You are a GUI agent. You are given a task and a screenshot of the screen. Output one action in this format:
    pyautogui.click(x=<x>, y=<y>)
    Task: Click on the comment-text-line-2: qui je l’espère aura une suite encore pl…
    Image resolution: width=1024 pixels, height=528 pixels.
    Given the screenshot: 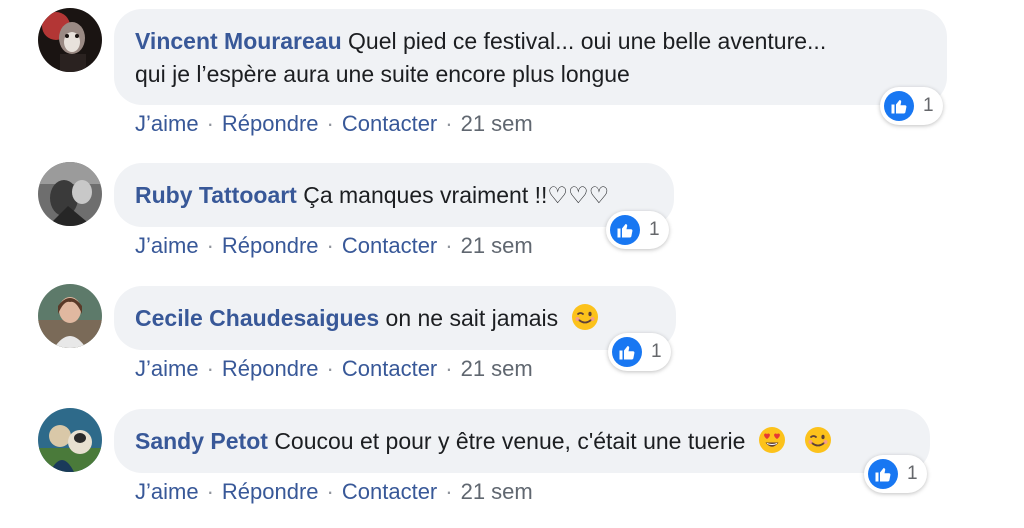 What is the action you would take?
    pyautogui.click(x=382, y=74)
    